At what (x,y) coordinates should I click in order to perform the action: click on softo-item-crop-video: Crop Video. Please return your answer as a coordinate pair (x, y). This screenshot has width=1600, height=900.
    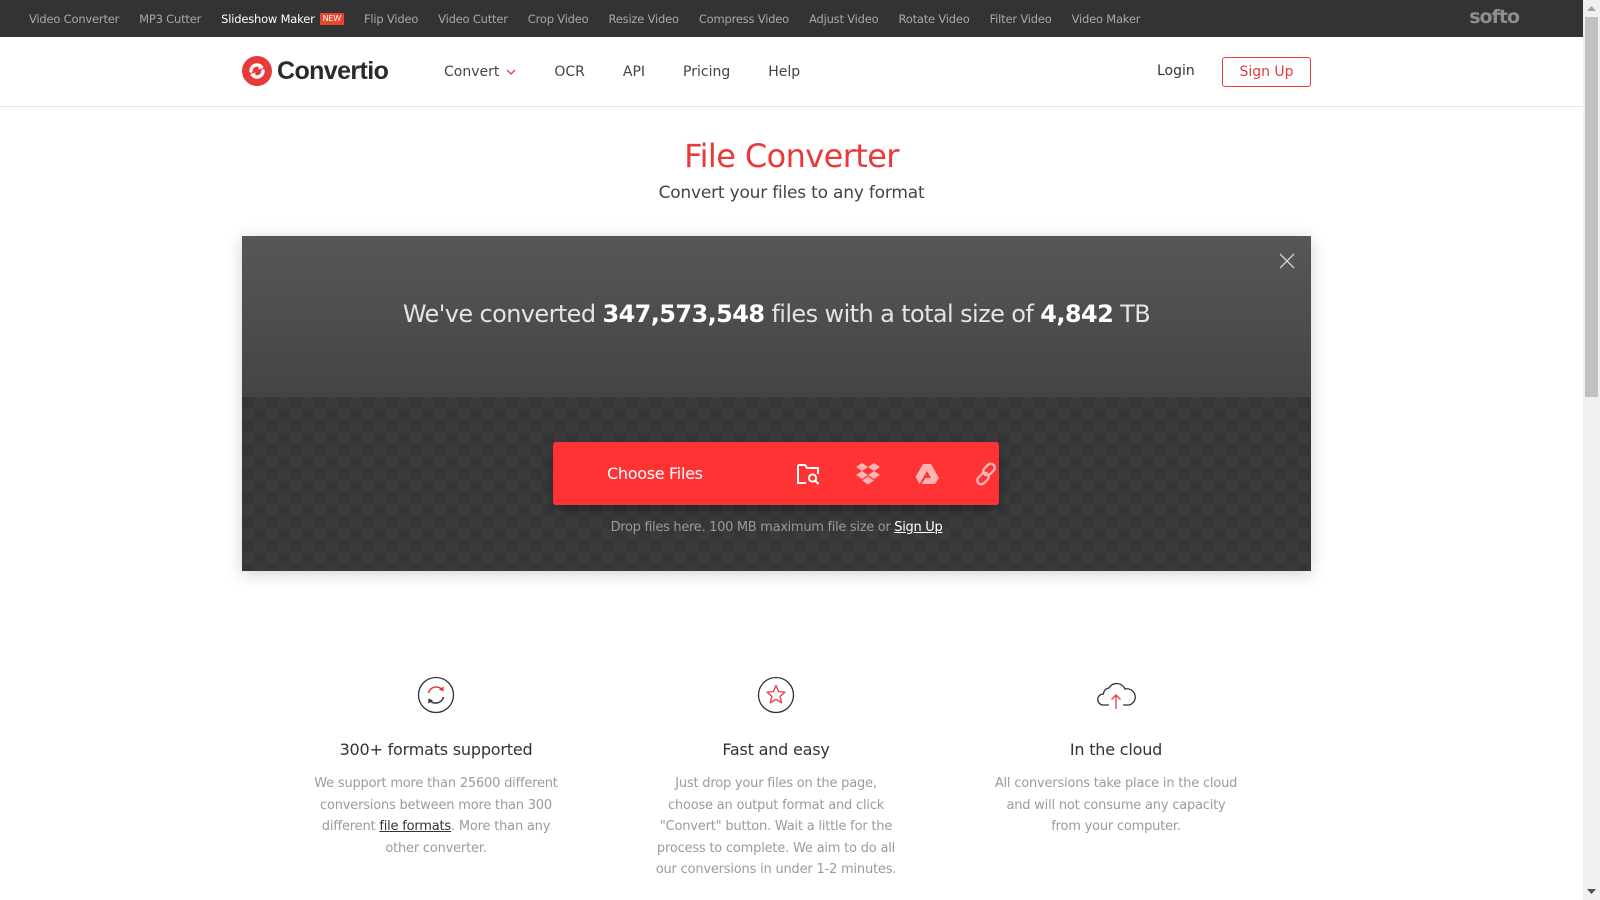
    Looking at the image, I should click on (558, 19).